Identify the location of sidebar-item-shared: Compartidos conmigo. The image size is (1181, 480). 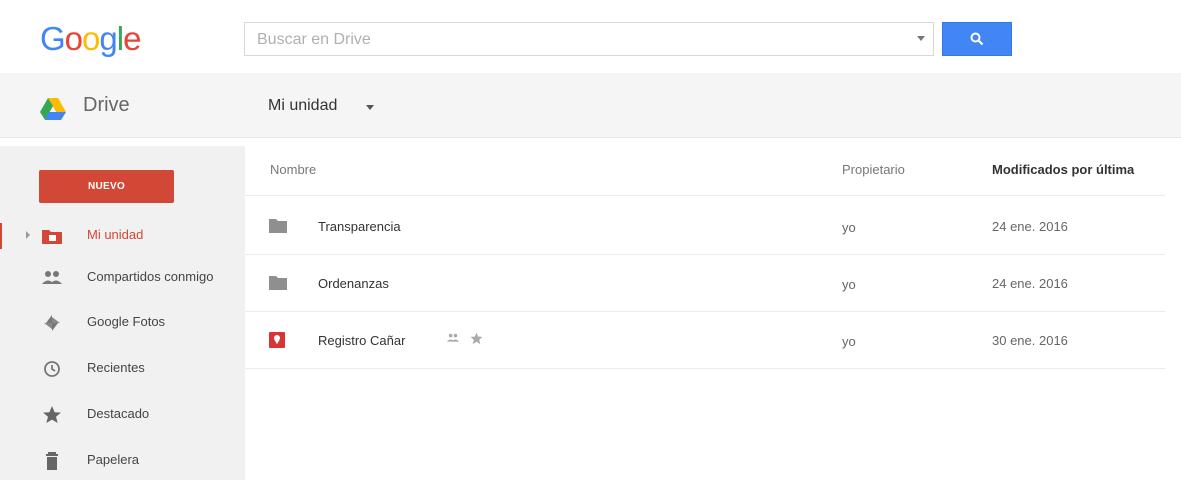
(122, 278).